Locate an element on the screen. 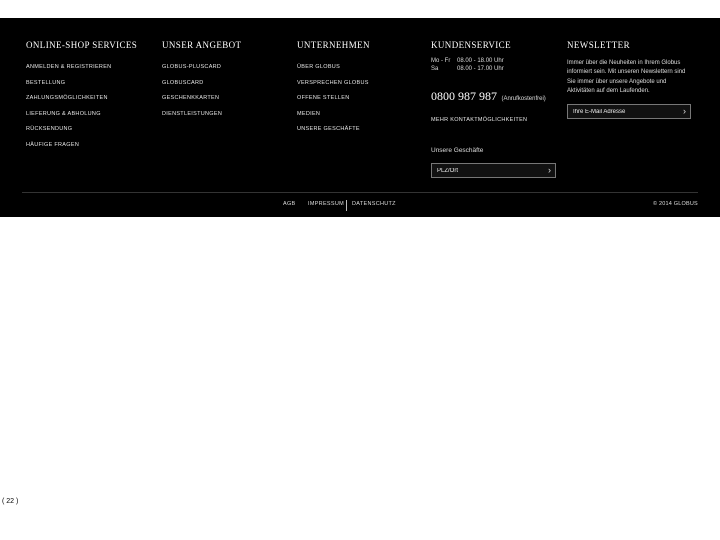 The height and width of the screenshot is (540, 720). column-heading: ONLINE-SHOP SERVICES is located at coordinates (82, 45).